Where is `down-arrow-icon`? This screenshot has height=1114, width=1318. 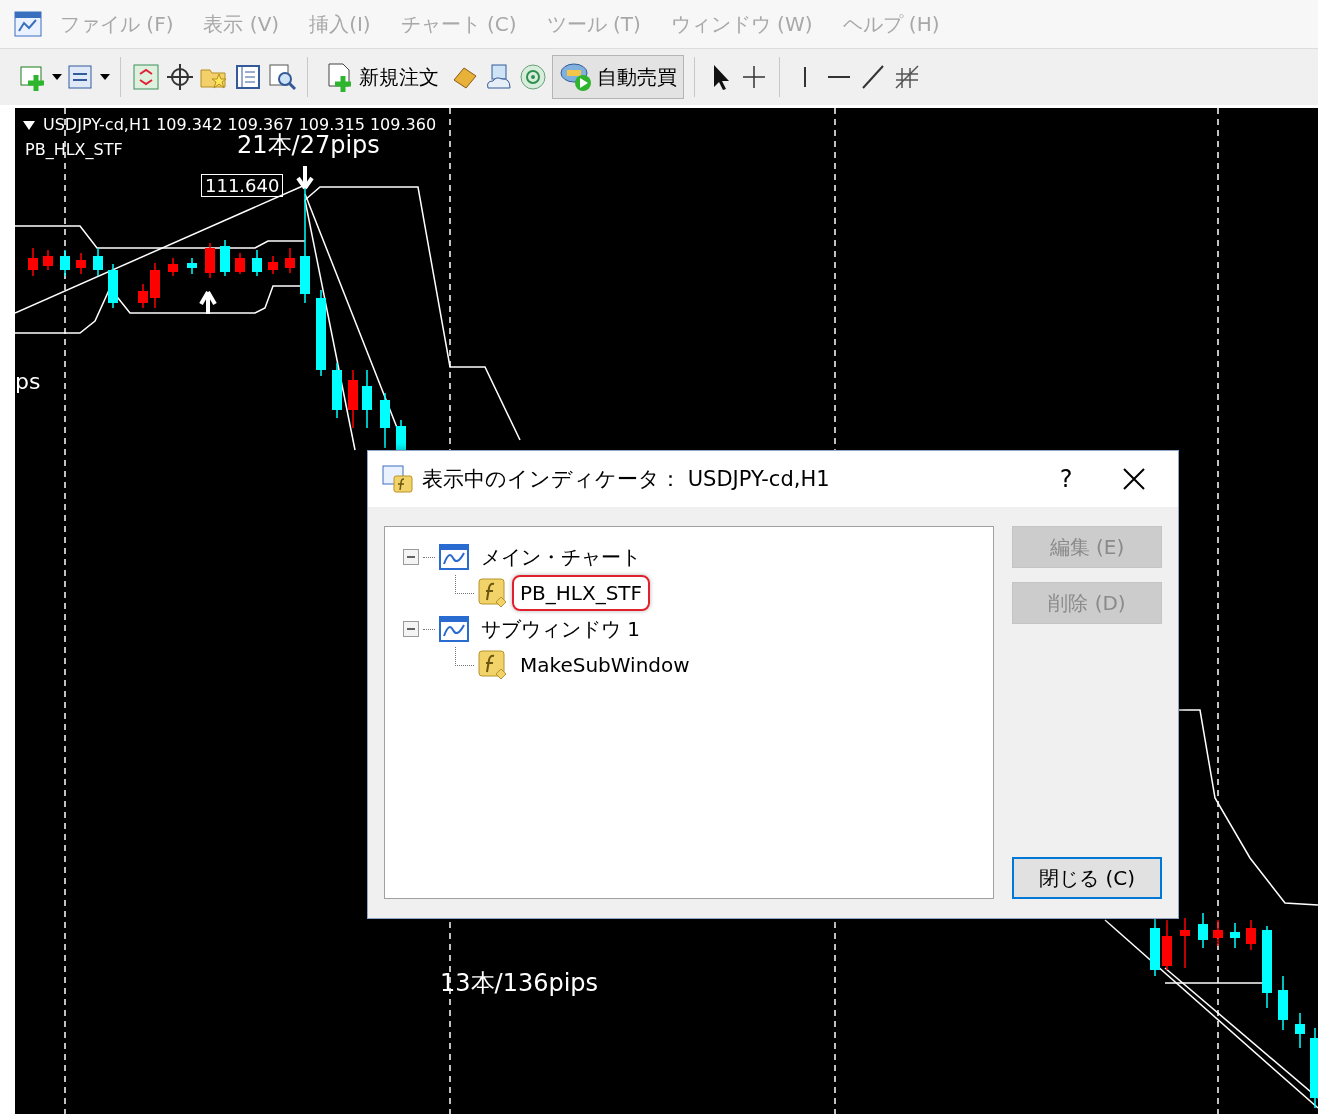
down-arrow-icon is located at coordinates (305, 177).